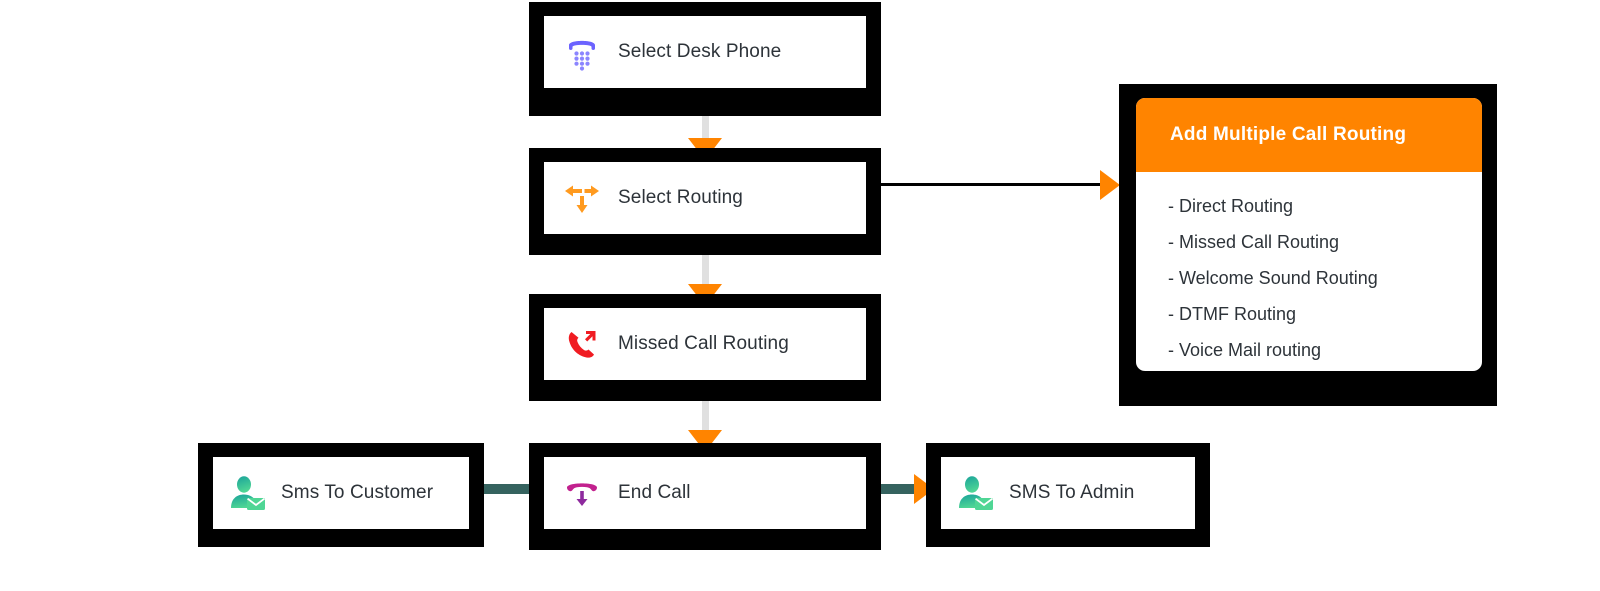 The image size is (1600, 591). I want to click on list-item: - Voice Mail routing, so click(1245, 350).